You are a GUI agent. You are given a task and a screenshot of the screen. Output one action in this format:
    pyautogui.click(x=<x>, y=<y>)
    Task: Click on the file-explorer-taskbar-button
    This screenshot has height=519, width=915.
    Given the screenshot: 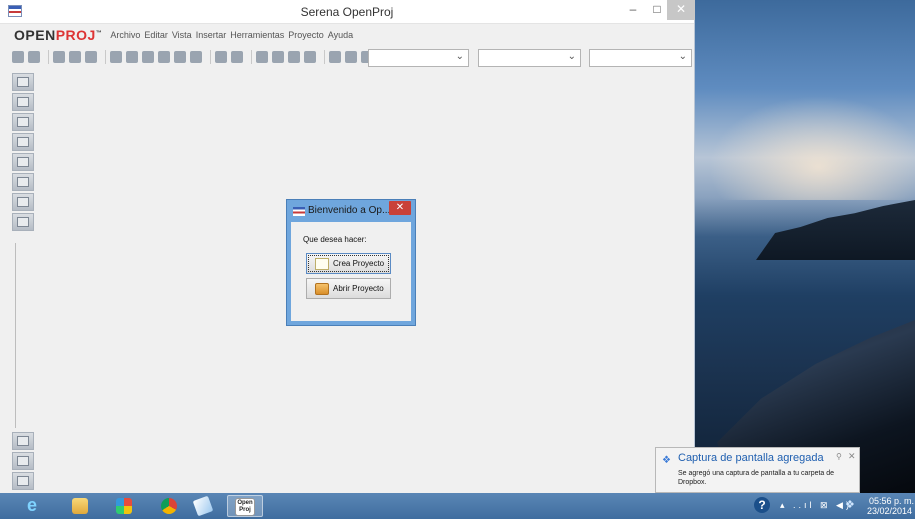 What is the action you would take?
    pyautogui.click(x=80, y=506)
    